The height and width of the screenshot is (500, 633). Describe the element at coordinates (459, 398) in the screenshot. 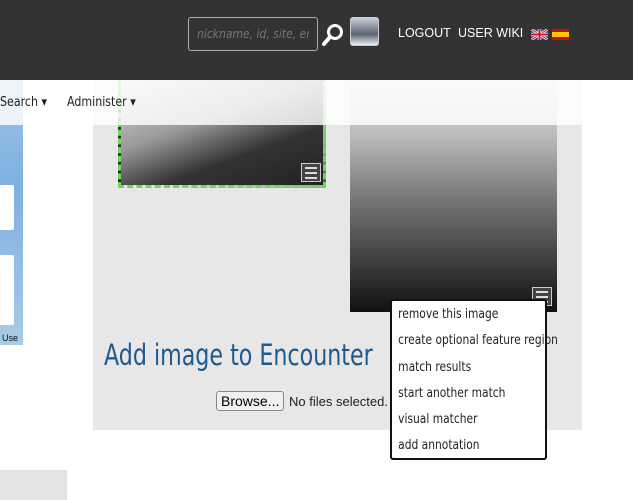

I see `menu-item-start-another-match: start another match` at that location.